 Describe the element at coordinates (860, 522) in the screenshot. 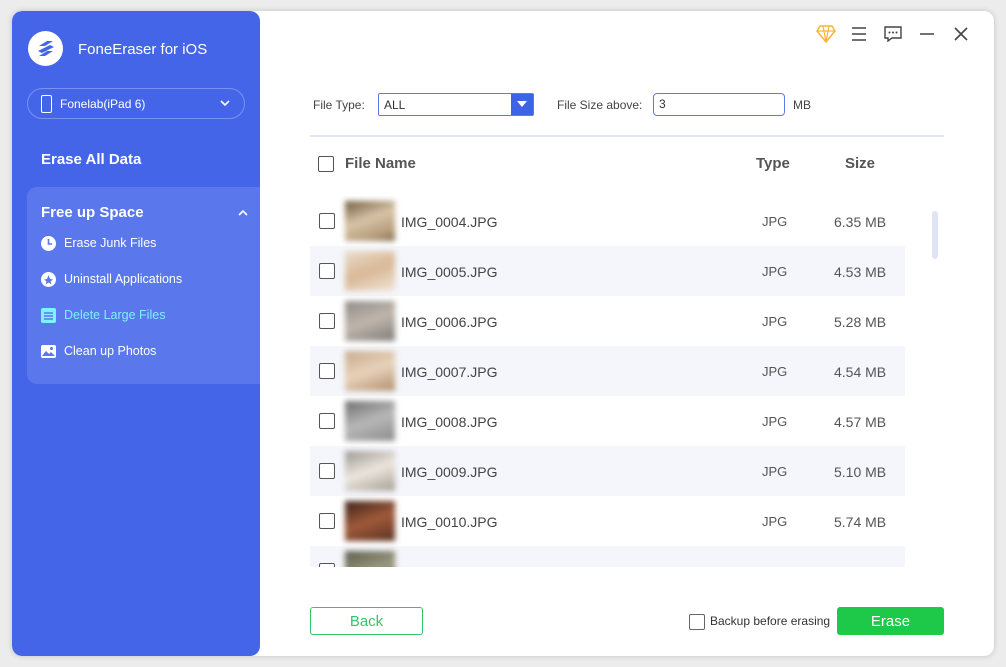

I see `file-size: 5.74 MB` at that location.